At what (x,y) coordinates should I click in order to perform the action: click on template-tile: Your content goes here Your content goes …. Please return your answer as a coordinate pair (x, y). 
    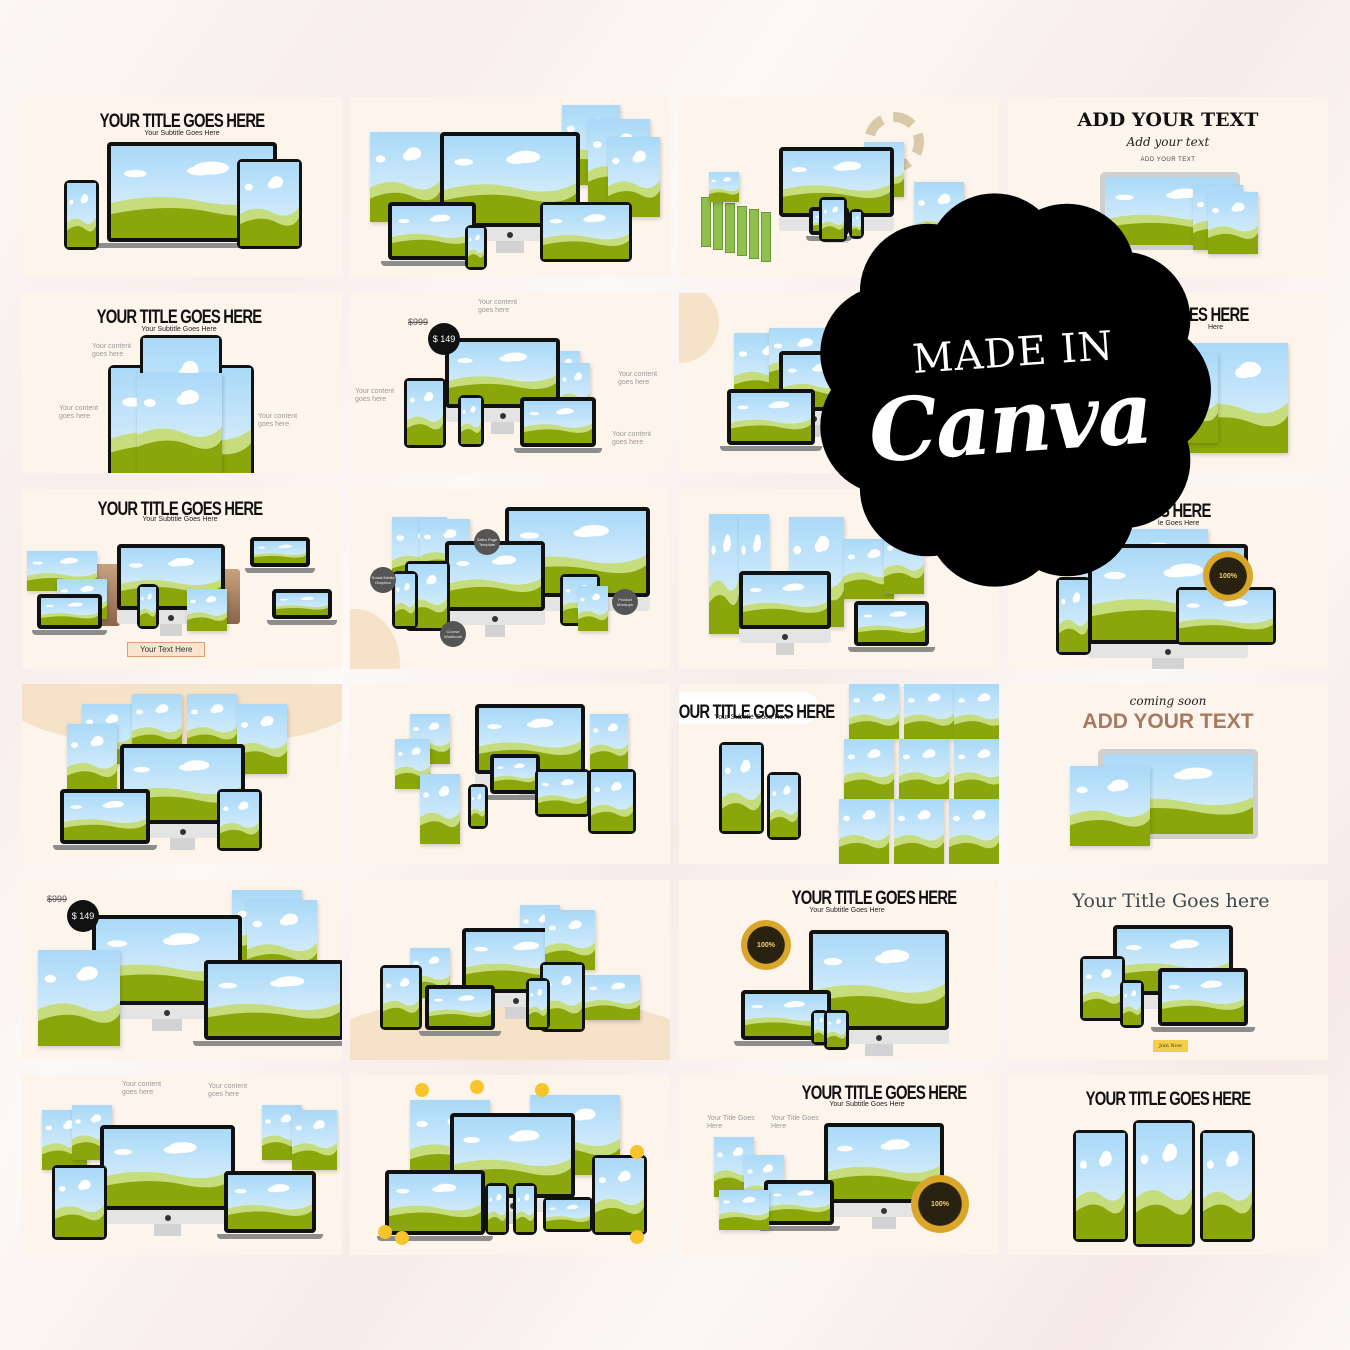
    Looking at the image, I should click on (182, 1165).